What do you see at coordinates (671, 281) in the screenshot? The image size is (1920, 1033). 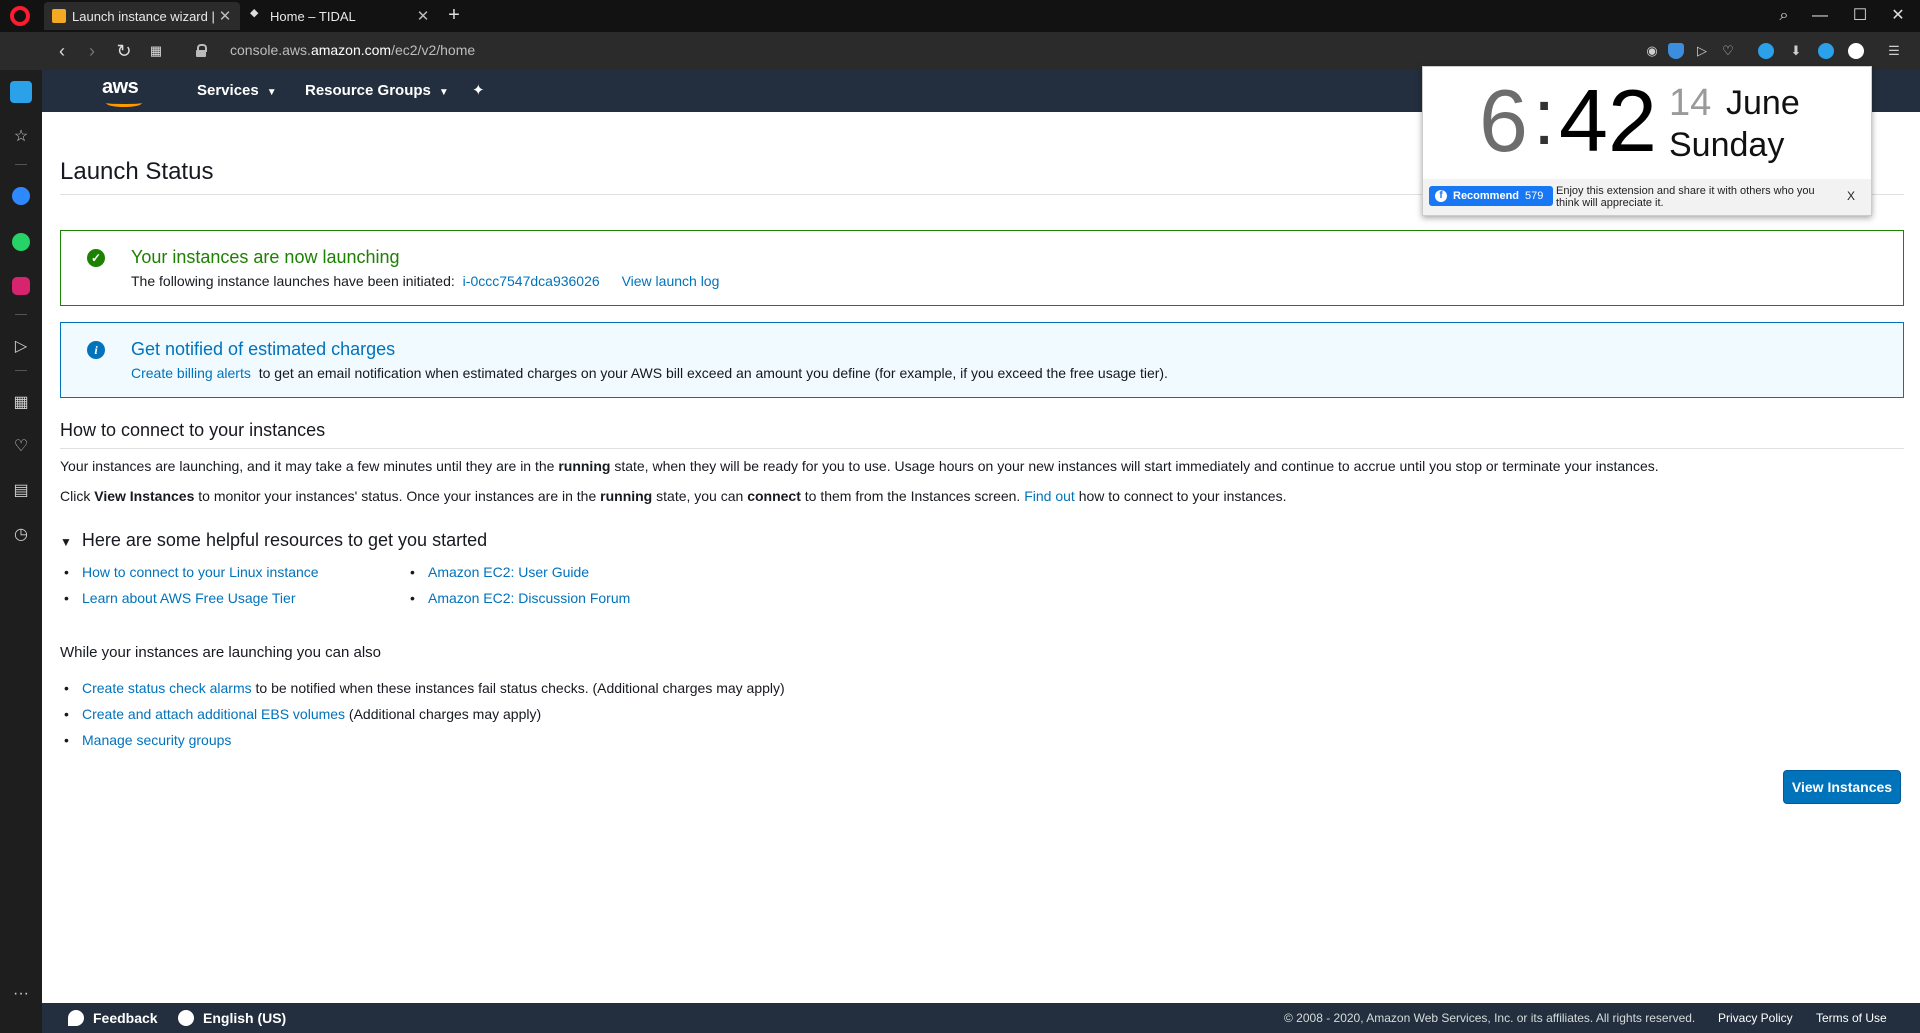 I see `view-launch-log-link: View launch log` at bounding box center [671, 281].